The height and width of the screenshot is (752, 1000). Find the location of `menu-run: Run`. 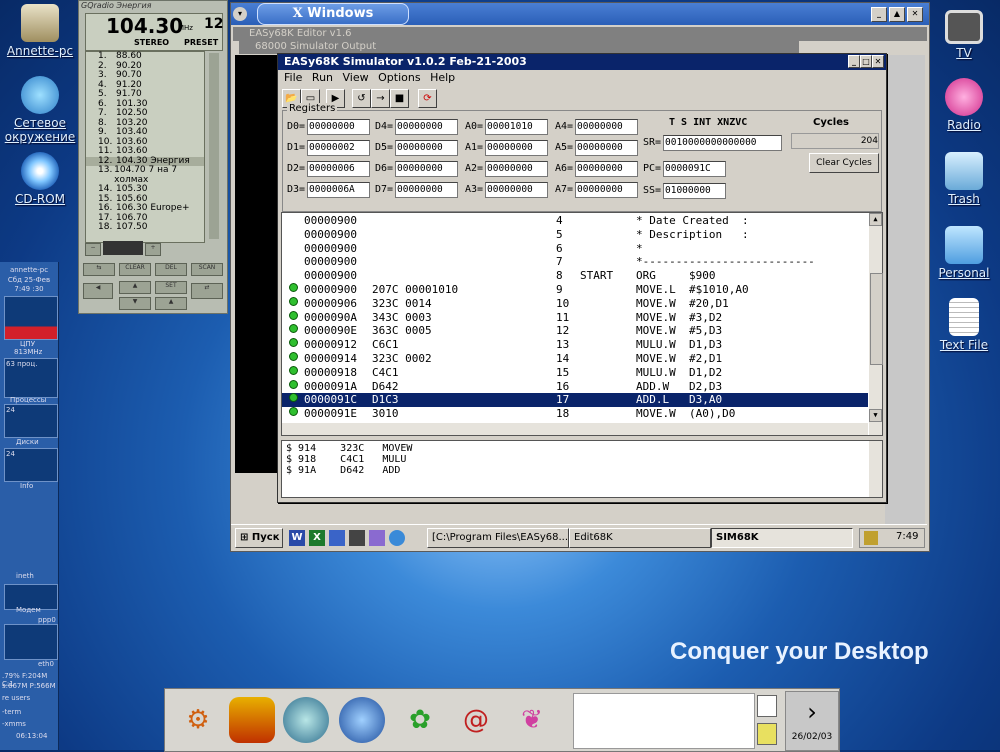

menu-run: Run is located at coordinates (322, 77).